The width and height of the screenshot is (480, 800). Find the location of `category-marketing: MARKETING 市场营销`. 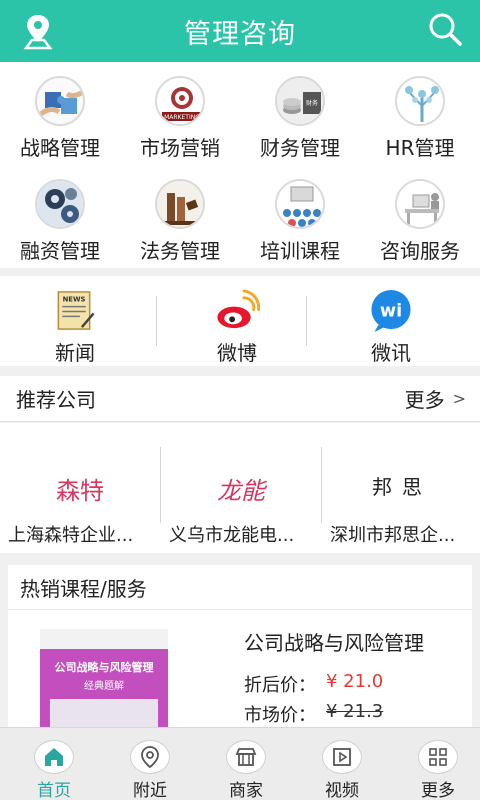

category-marketing: MARKETING 市场营销 is located at coordinates (180, 113).